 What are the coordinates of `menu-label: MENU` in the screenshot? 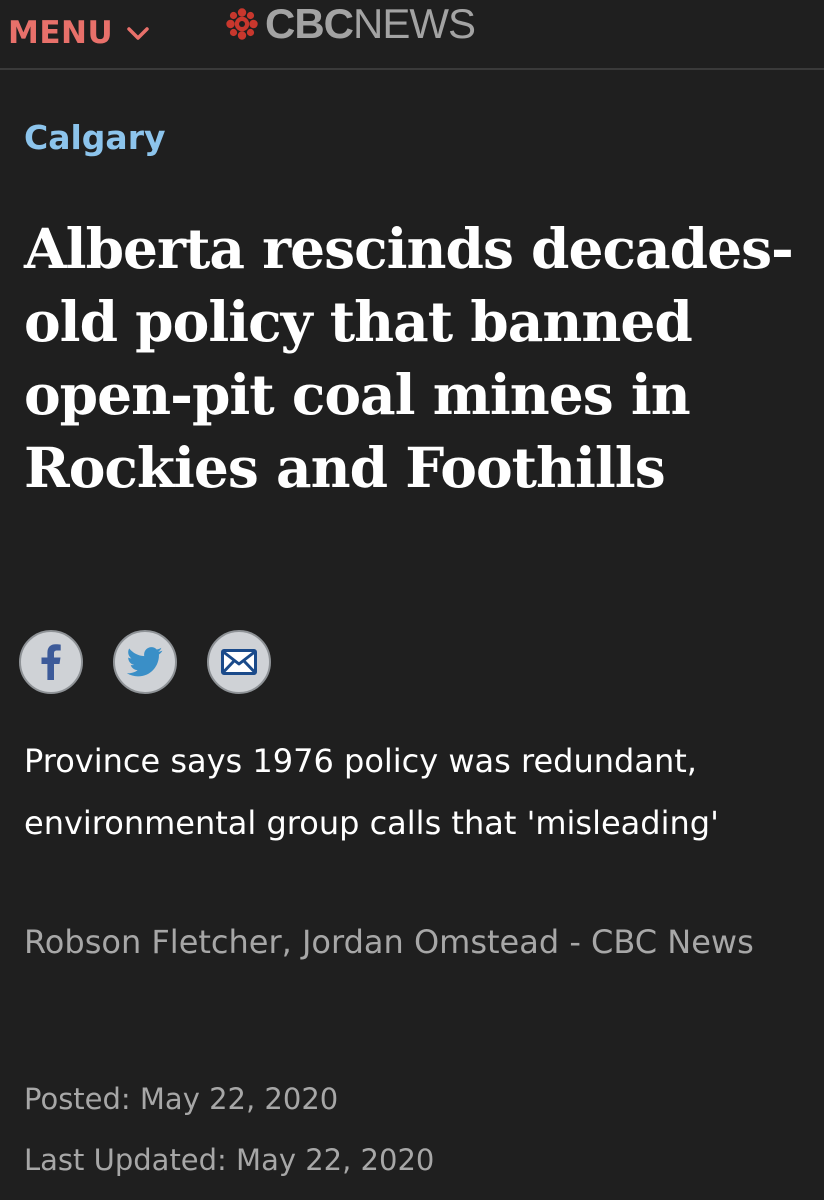 It's located at (61, 33).